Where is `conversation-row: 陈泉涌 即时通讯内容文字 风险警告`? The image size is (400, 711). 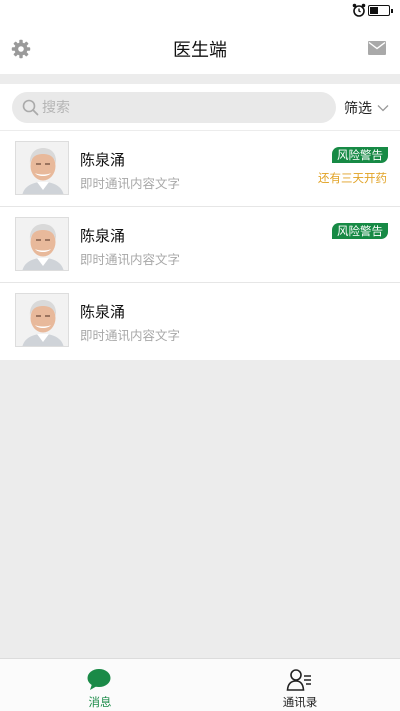 conversation-row: 陈泉涌 即时通讯内容文字 风险警告 is located at coordinates (200, 245).